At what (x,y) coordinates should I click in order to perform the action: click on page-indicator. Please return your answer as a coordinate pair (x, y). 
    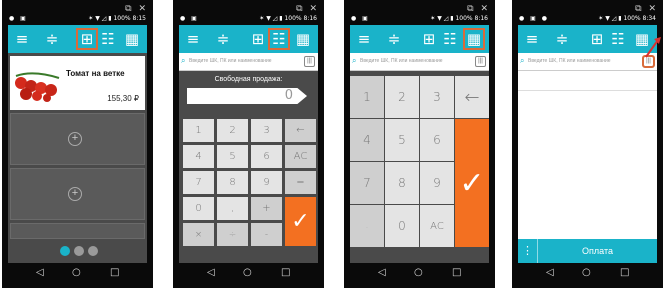
    Looking at the image, I should click on (77, 251).